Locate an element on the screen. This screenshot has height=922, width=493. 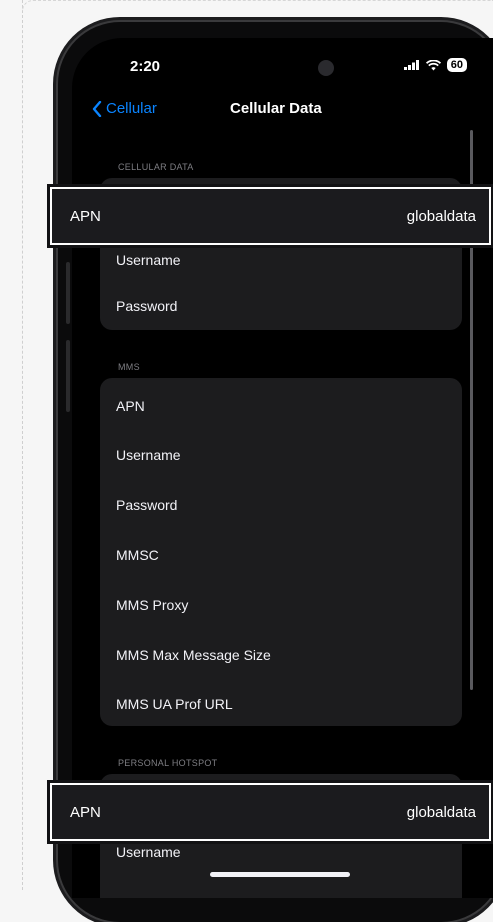
navigation-bar: Cellular Cellular Data is located at coordinates (282, 114).